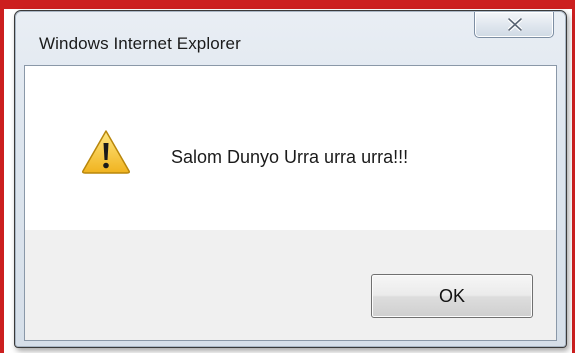 The width and height of the screenshot is (575, 353). I want to click on close-icon, so click(515, 24).